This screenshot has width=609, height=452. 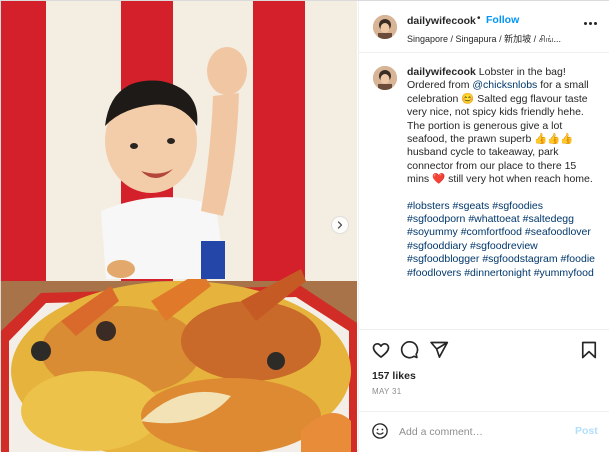 I want to click on like-count: 157 likes, so click(x=394, y=376).